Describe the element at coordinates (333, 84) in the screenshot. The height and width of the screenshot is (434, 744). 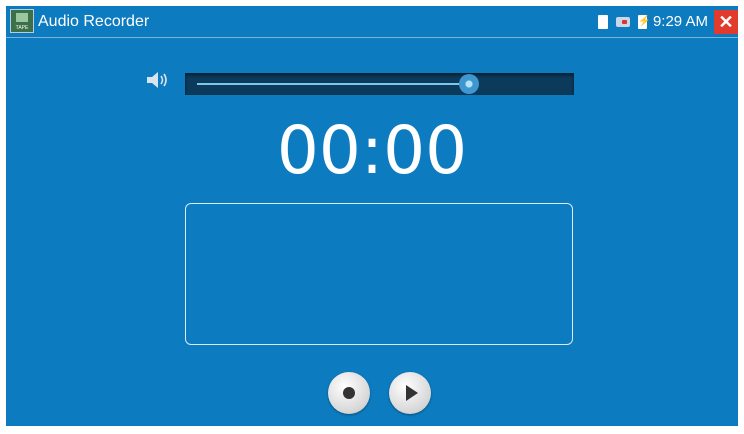
I see `volume-fill` at that location.